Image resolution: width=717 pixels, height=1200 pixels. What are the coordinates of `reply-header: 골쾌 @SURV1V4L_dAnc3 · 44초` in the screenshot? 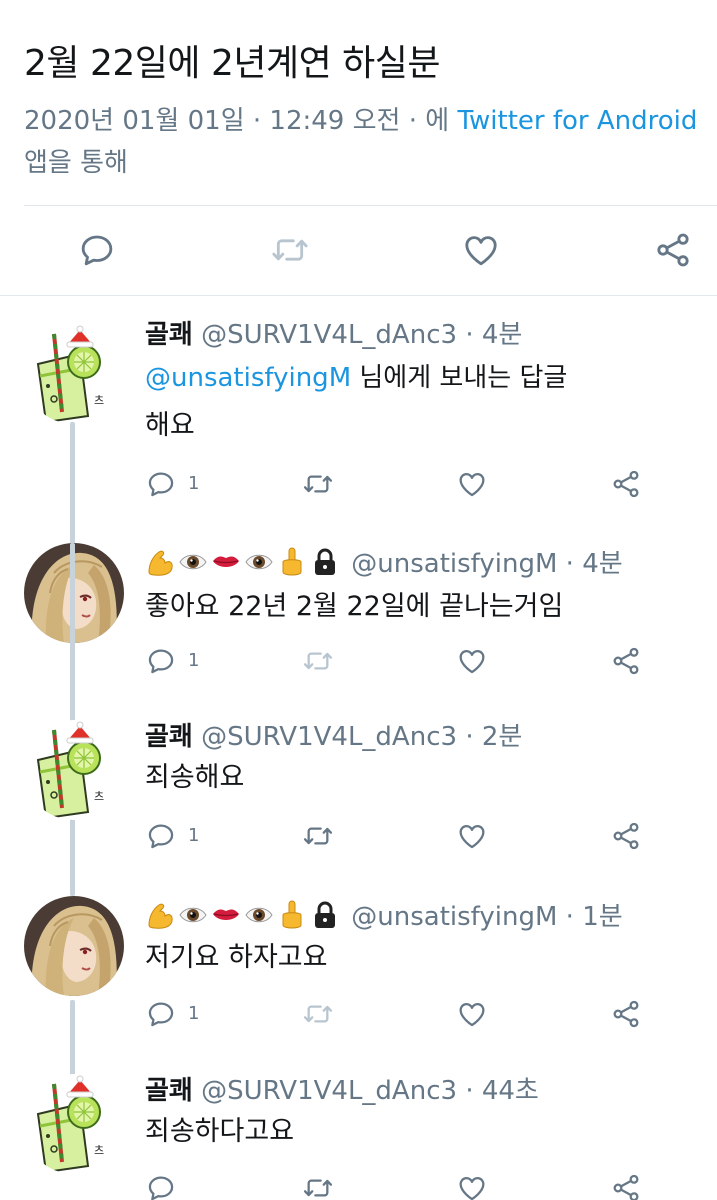 It's located at (342, 1091).